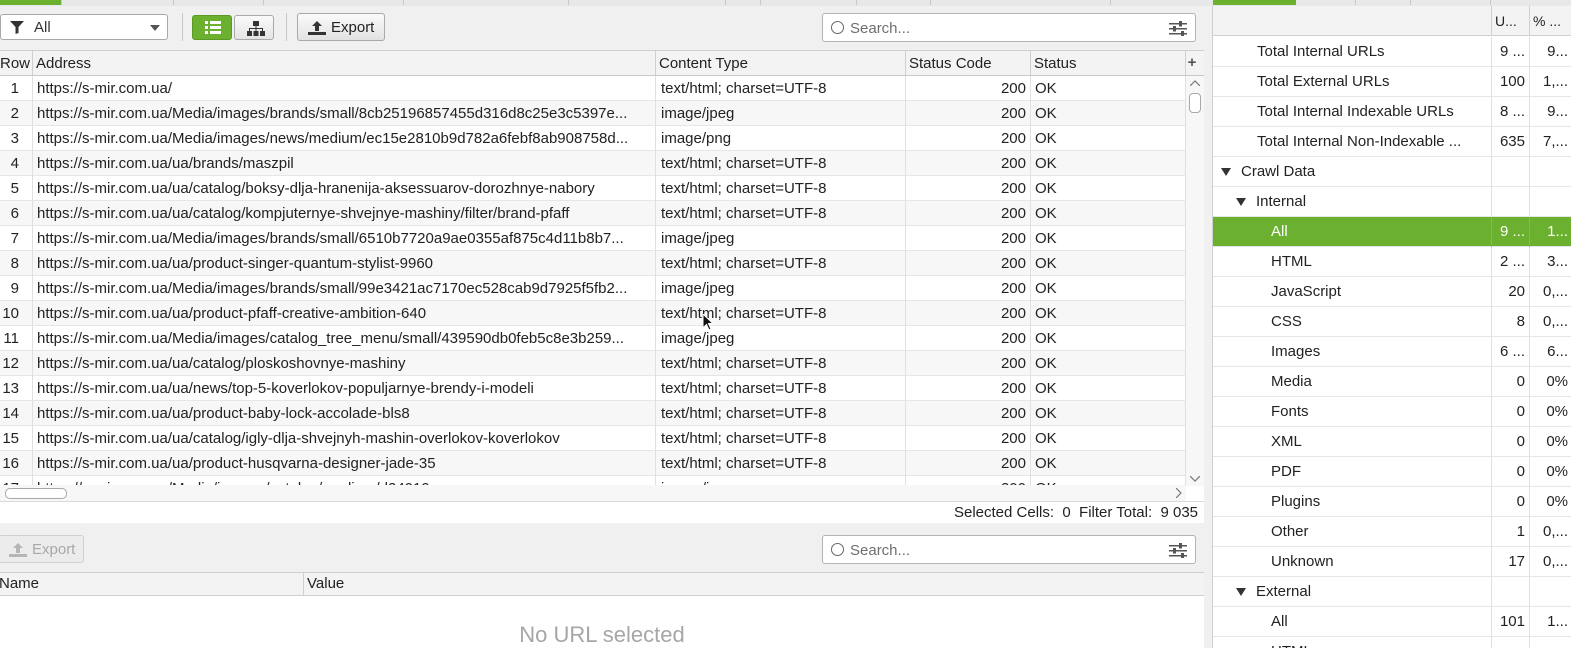 The image size is (1571, 648). Describe the element at coordinates (16, 88) in the screenshot. I see `row-number-cell: 1` at that location.